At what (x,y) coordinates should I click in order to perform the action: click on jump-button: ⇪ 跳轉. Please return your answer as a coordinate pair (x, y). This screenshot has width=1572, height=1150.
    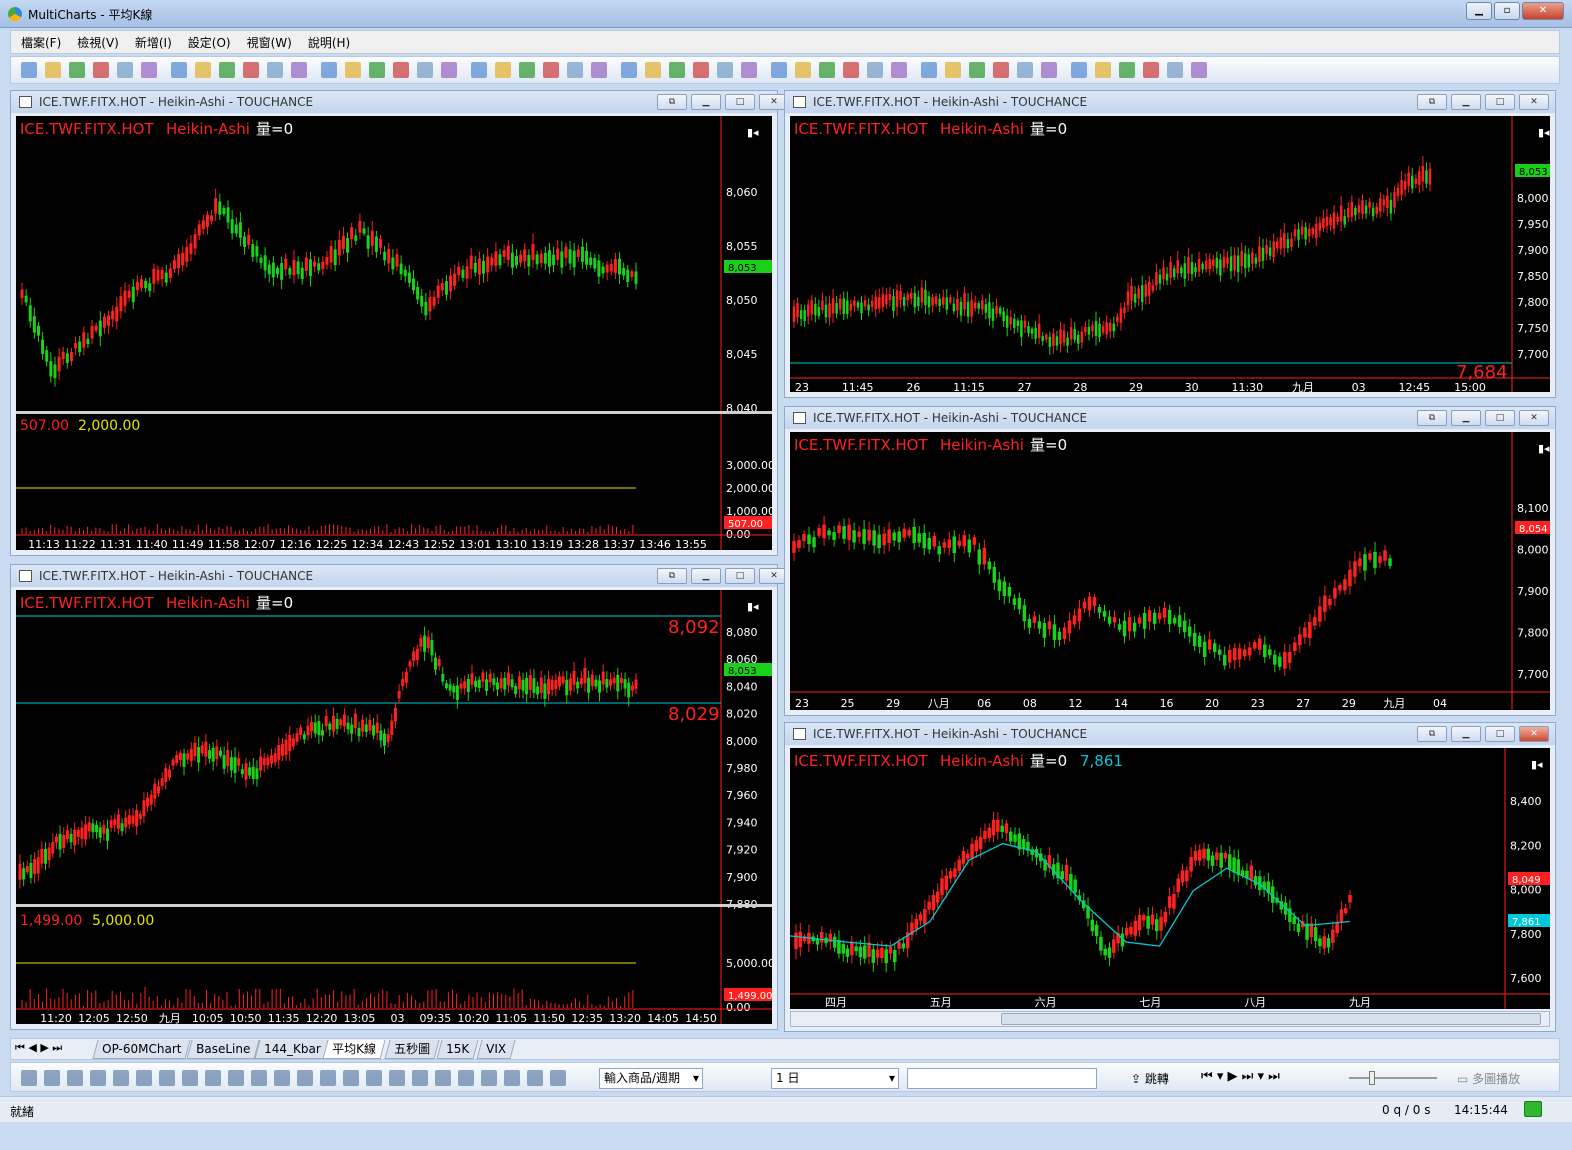
    Looking at the image, I should click on (1150, 1078).